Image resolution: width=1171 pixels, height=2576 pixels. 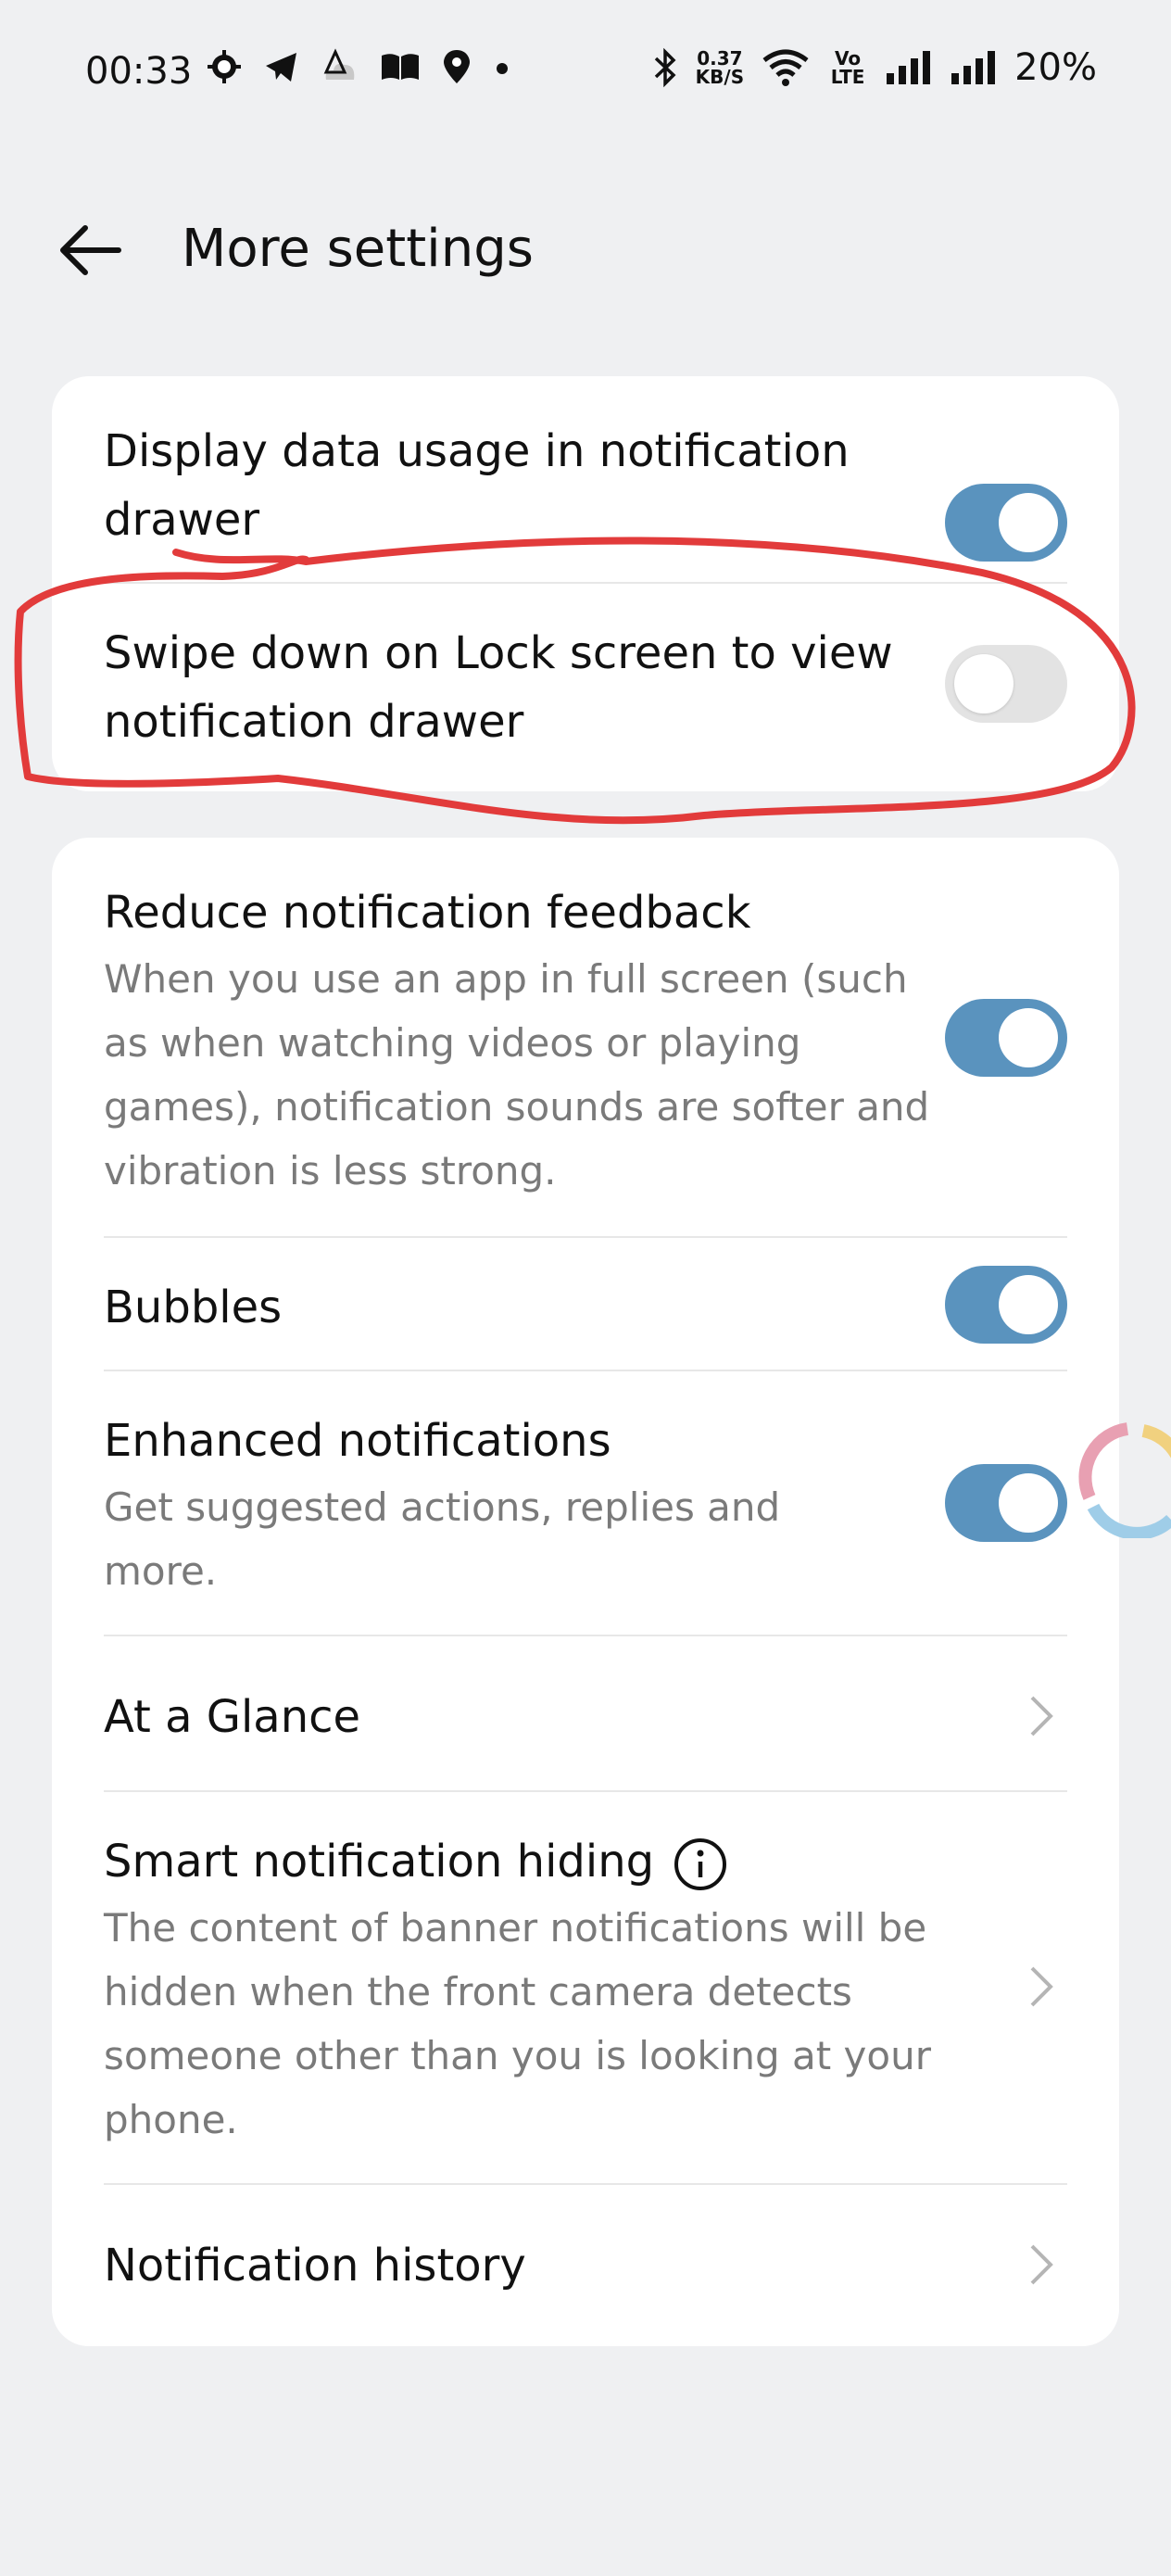 What do you see at coordinates (874, 68) in the screenshot?
I see `status-right-icons: 0.37 KB/S Vo LTE 20%` at bounding box center [874, 68].